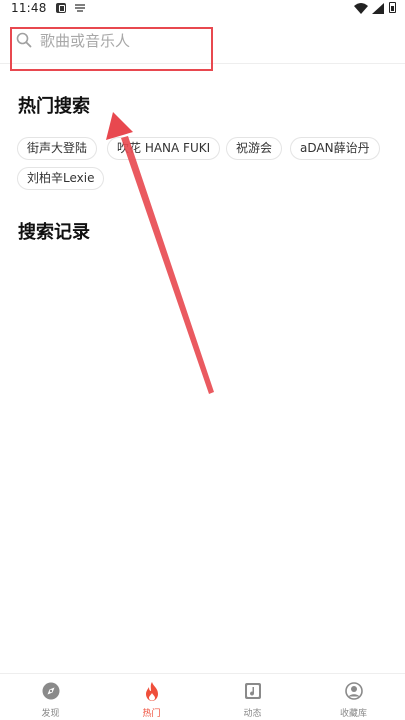 The width and height of the screenshot is (405, 720). I want to click on cast-icon, so click(80, 8).